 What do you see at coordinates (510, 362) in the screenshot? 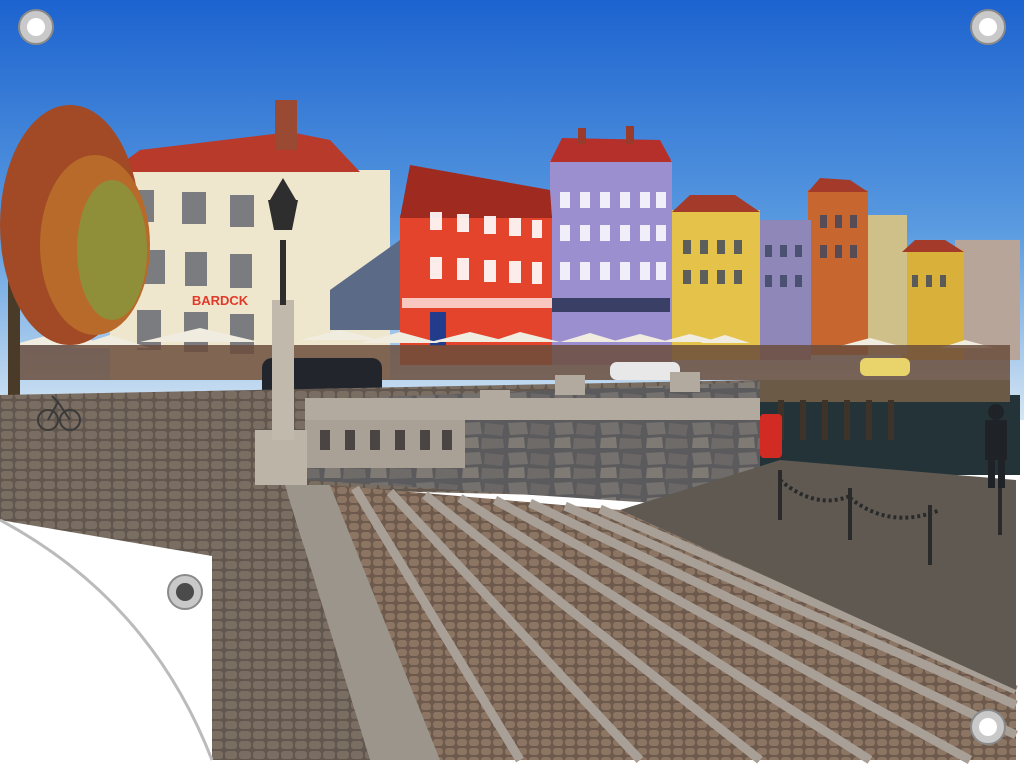
I see `cafe-row` at bounding box center [510, 362].